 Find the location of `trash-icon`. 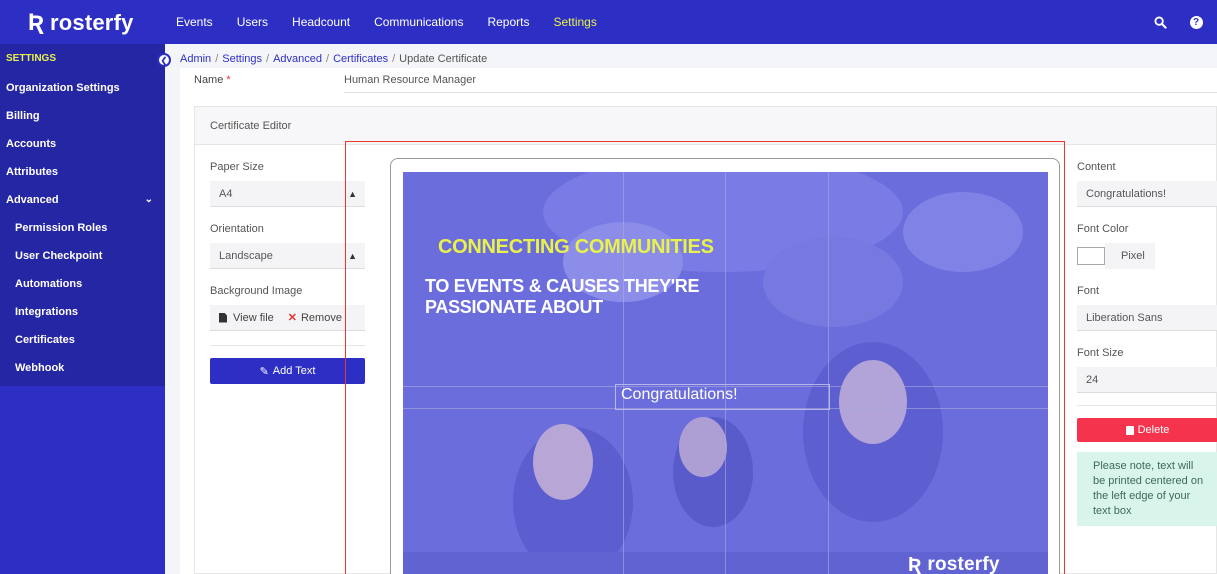

trash-icon is located at coordinates (1129, 430).